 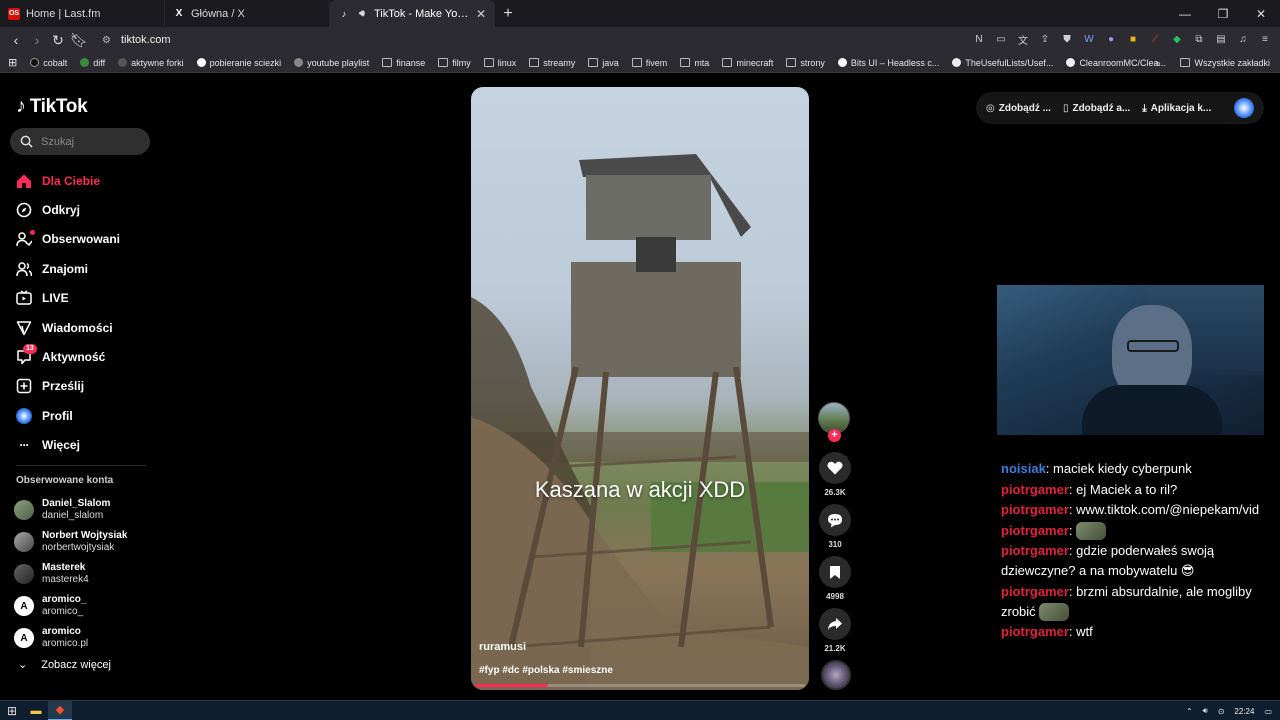 What do you see at coordinates (835, 468) in the screenshot?
I see `like-button` at bounding box center [835, 468].